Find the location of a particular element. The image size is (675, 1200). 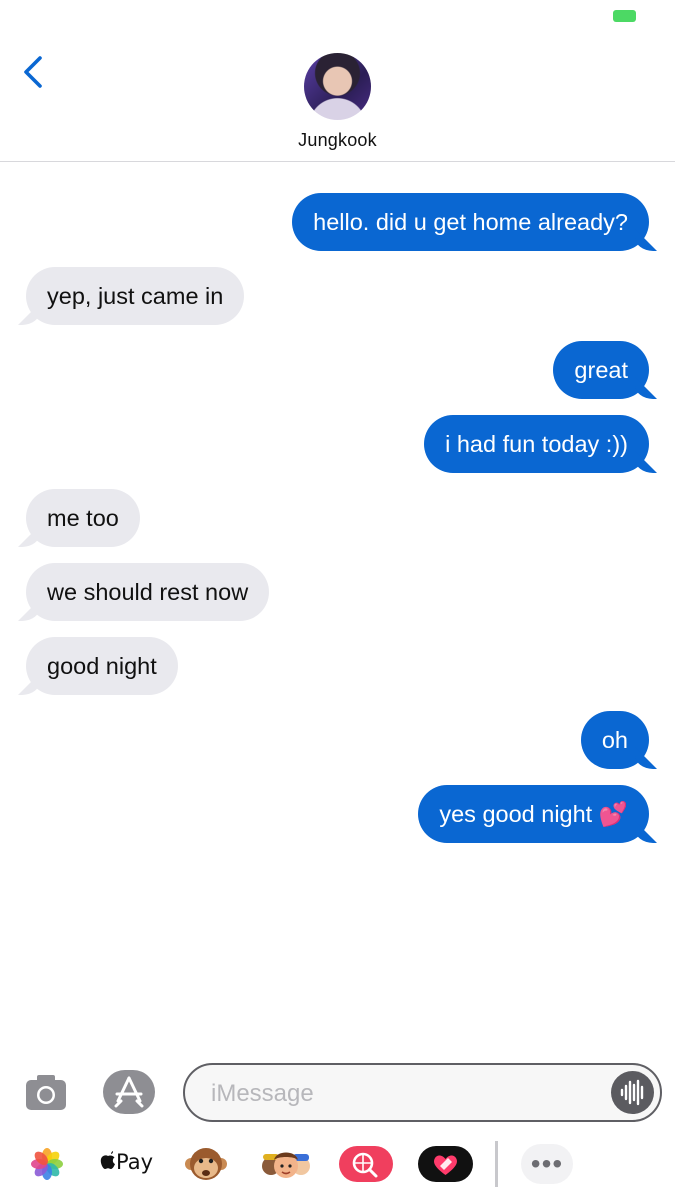

apple-pay-button: Pay is located at coordinates (126, 1162).